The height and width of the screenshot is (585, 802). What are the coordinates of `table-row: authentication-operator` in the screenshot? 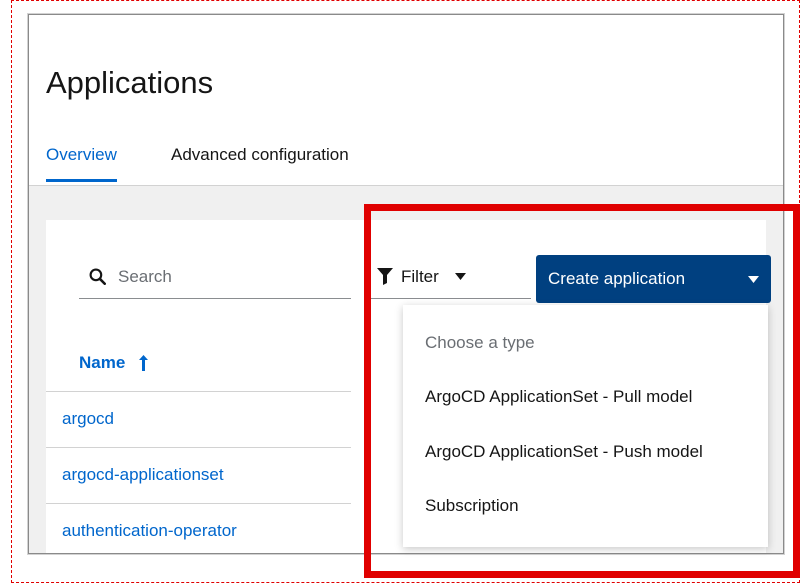 It's located at (198, 528).